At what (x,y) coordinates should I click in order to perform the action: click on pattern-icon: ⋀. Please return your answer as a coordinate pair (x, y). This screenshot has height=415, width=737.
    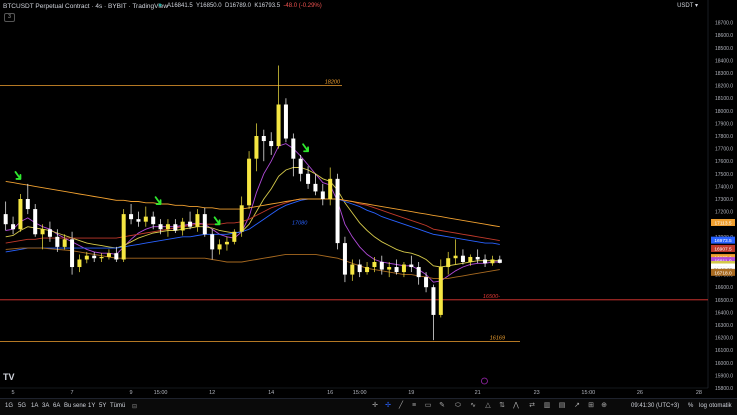
    Looking at the image, I should click on (516, 406).